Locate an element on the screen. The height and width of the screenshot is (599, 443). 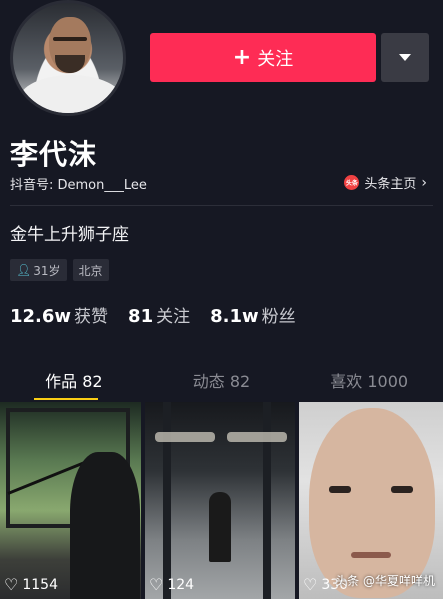
stat-following-num: 81 is located at coordinates (141, 316).